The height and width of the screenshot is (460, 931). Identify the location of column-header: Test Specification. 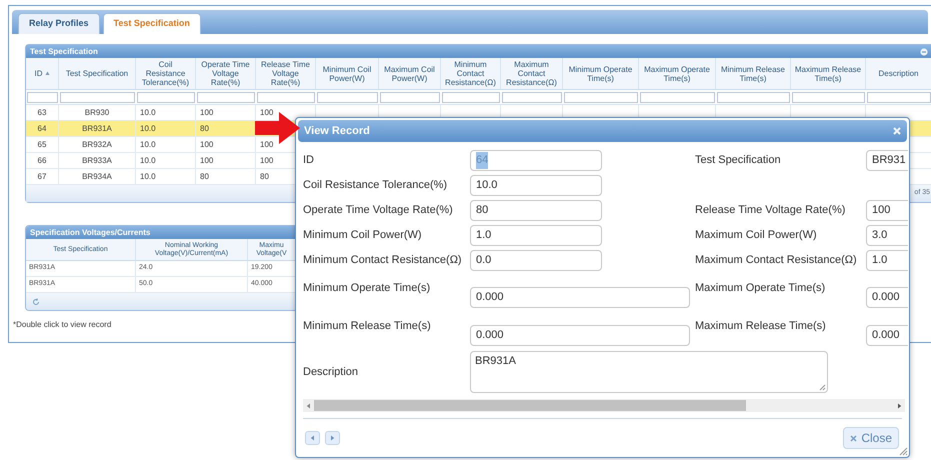
(97, 73).